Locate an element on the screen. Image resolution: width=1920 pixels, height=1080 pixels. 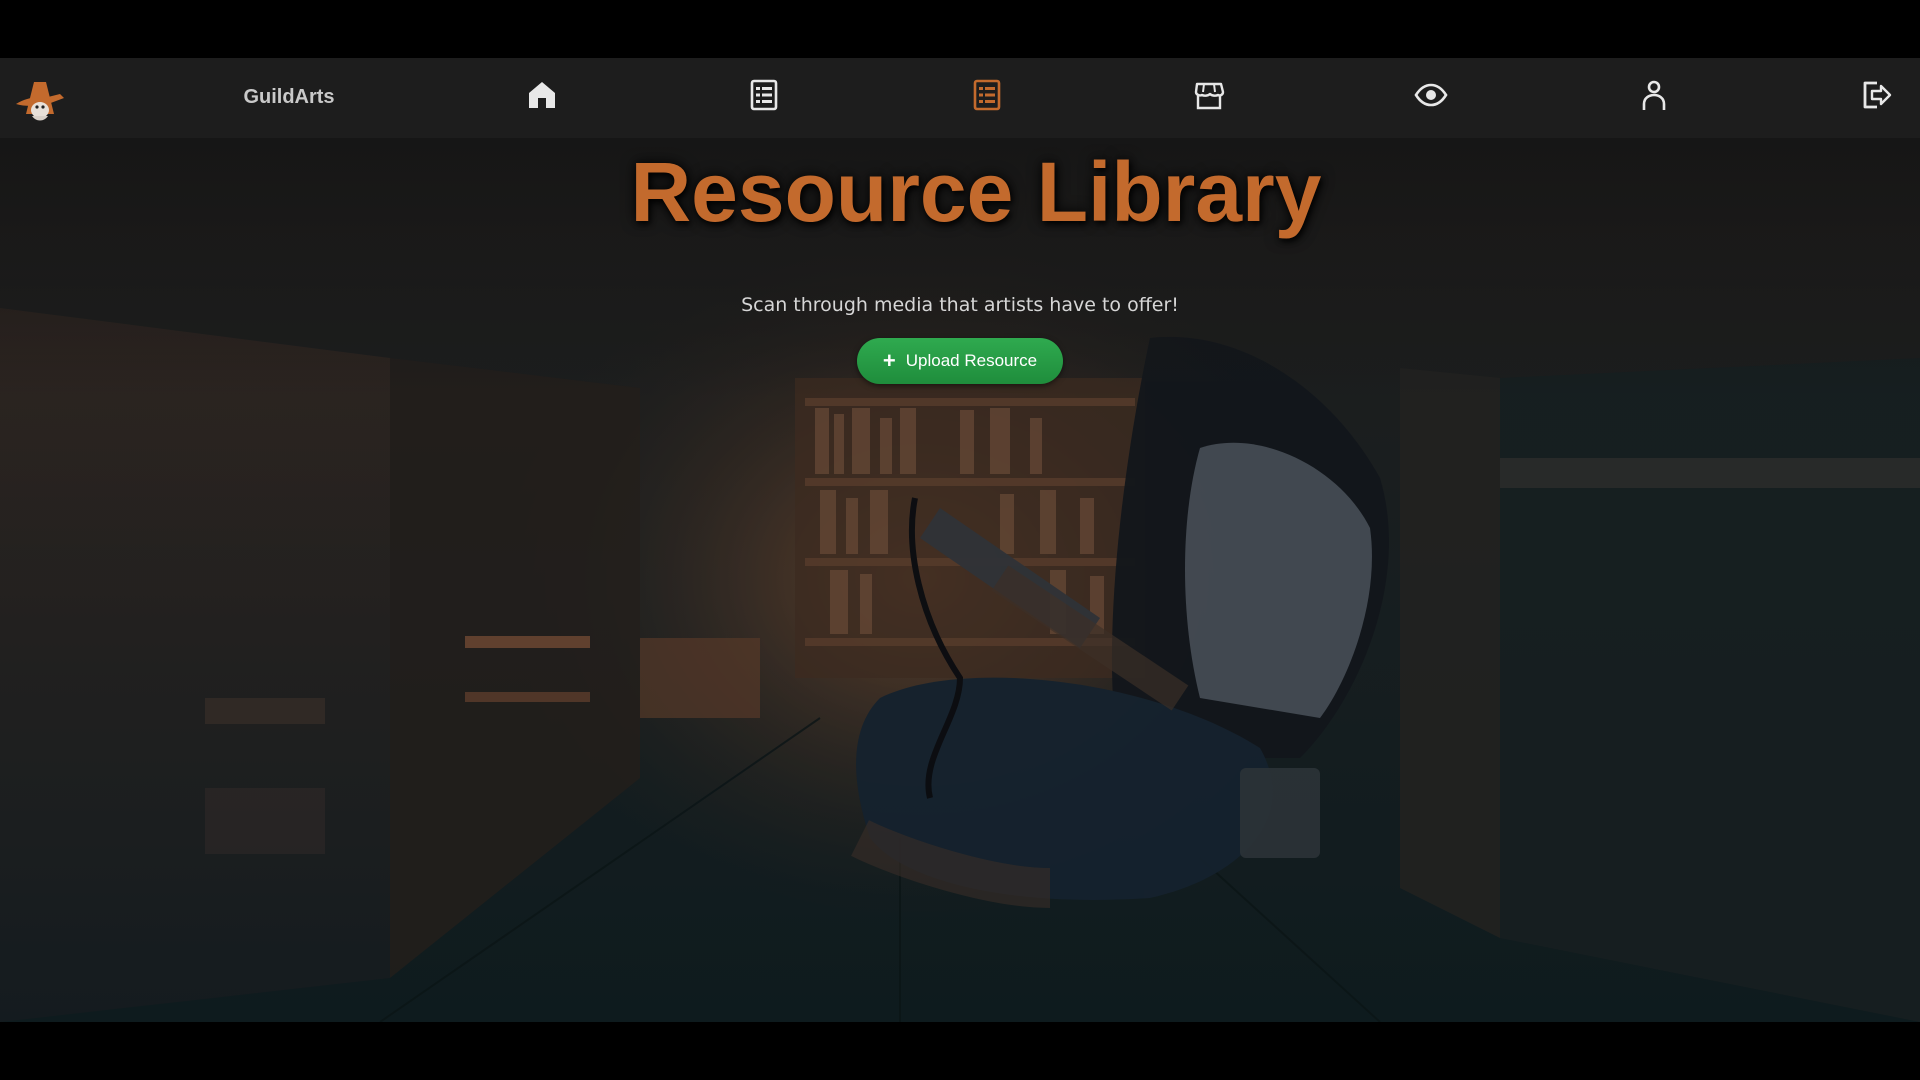
upload-resource-button: + Upload Resource is located at coordinates (960, 361).